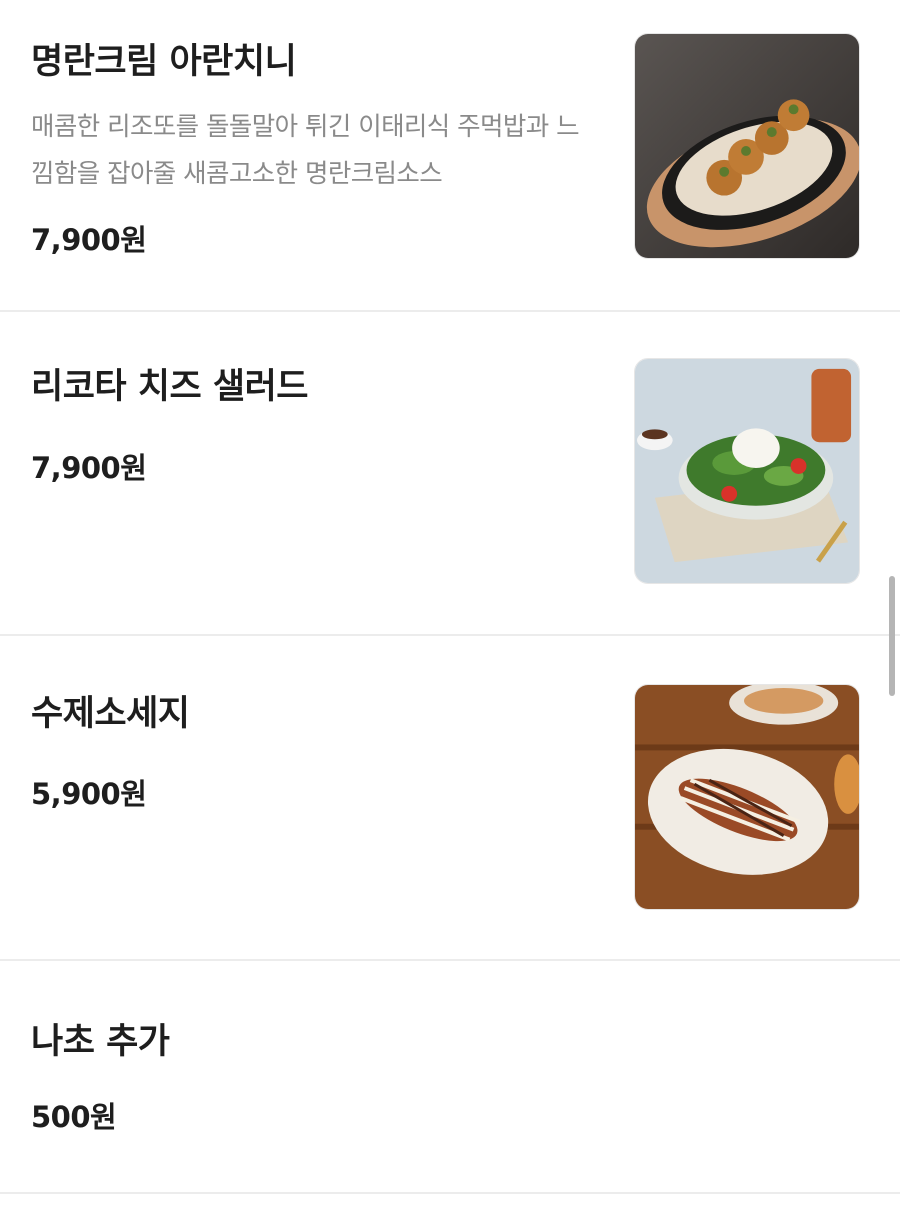 Image resolution: width=900 pixels, height=1215 pixels. What do you see at coordinates (450, 1204) in the screenshot?
I see `bottom-spacer` at bounding box center [450, 1204].